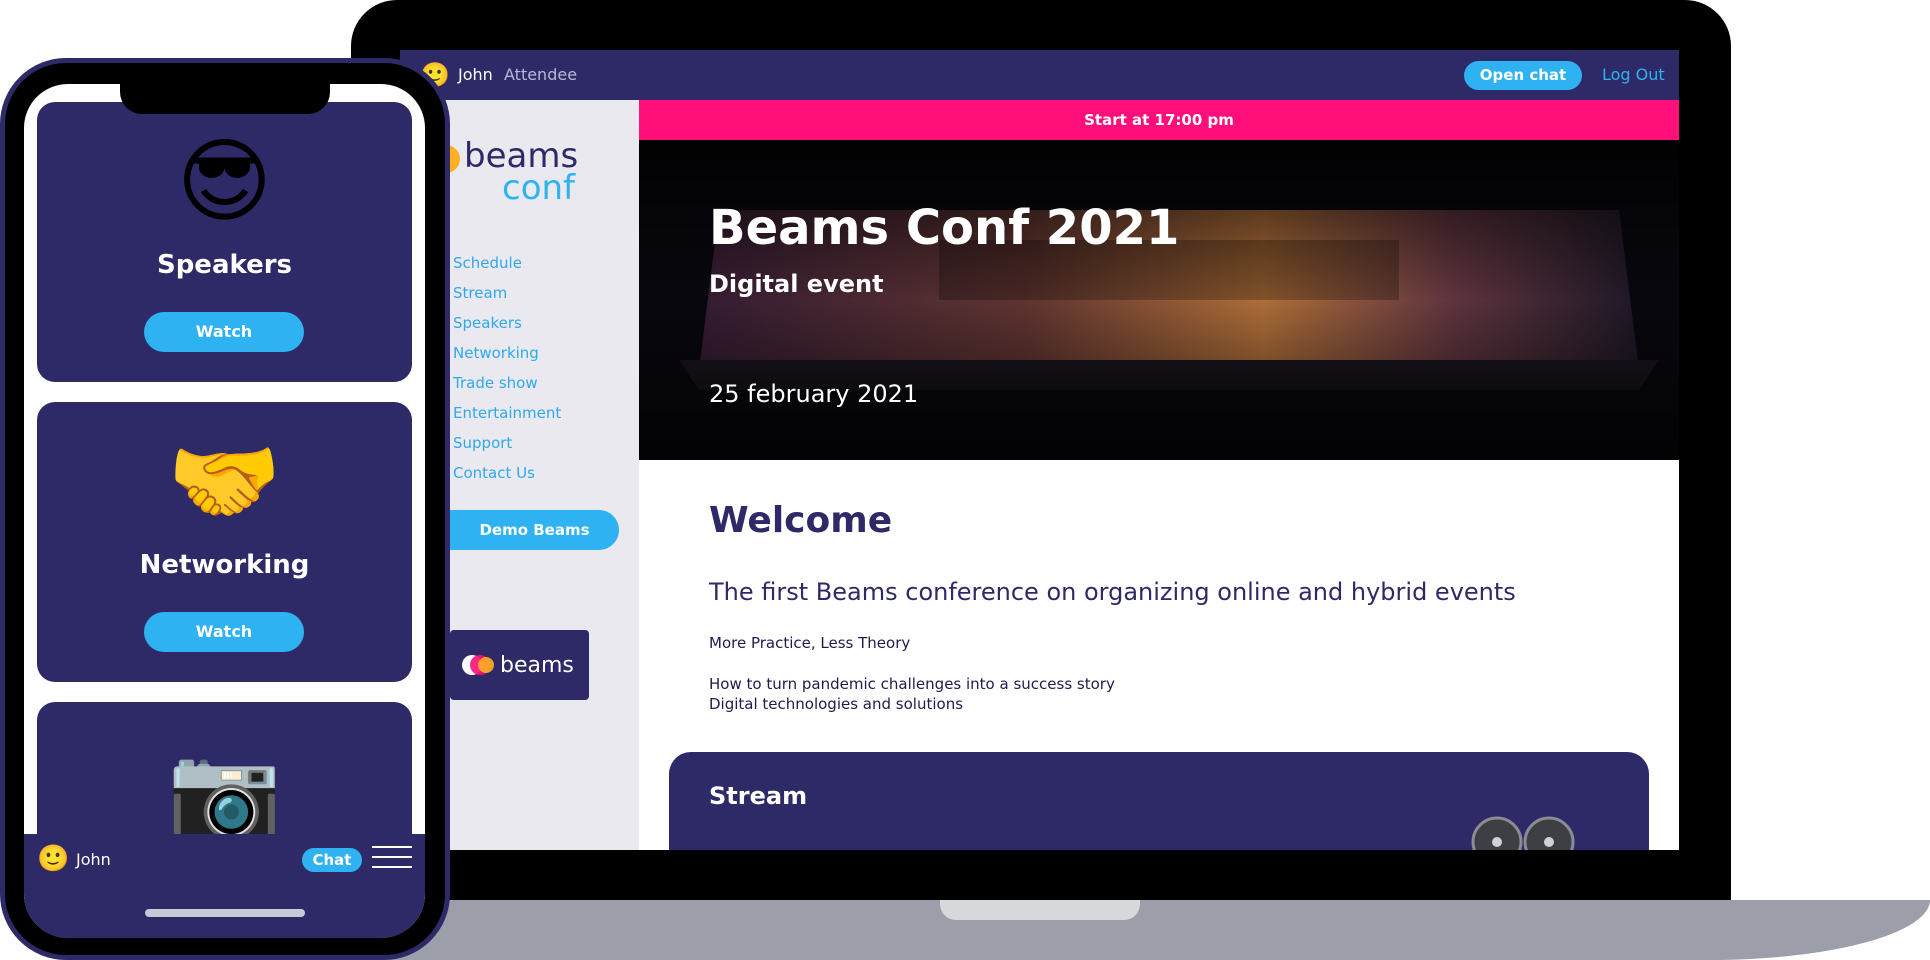 Image resolution: width=1930 pixels, height=960 pixels. I want to click on networking-card-title: Networking, so click(224, 565).